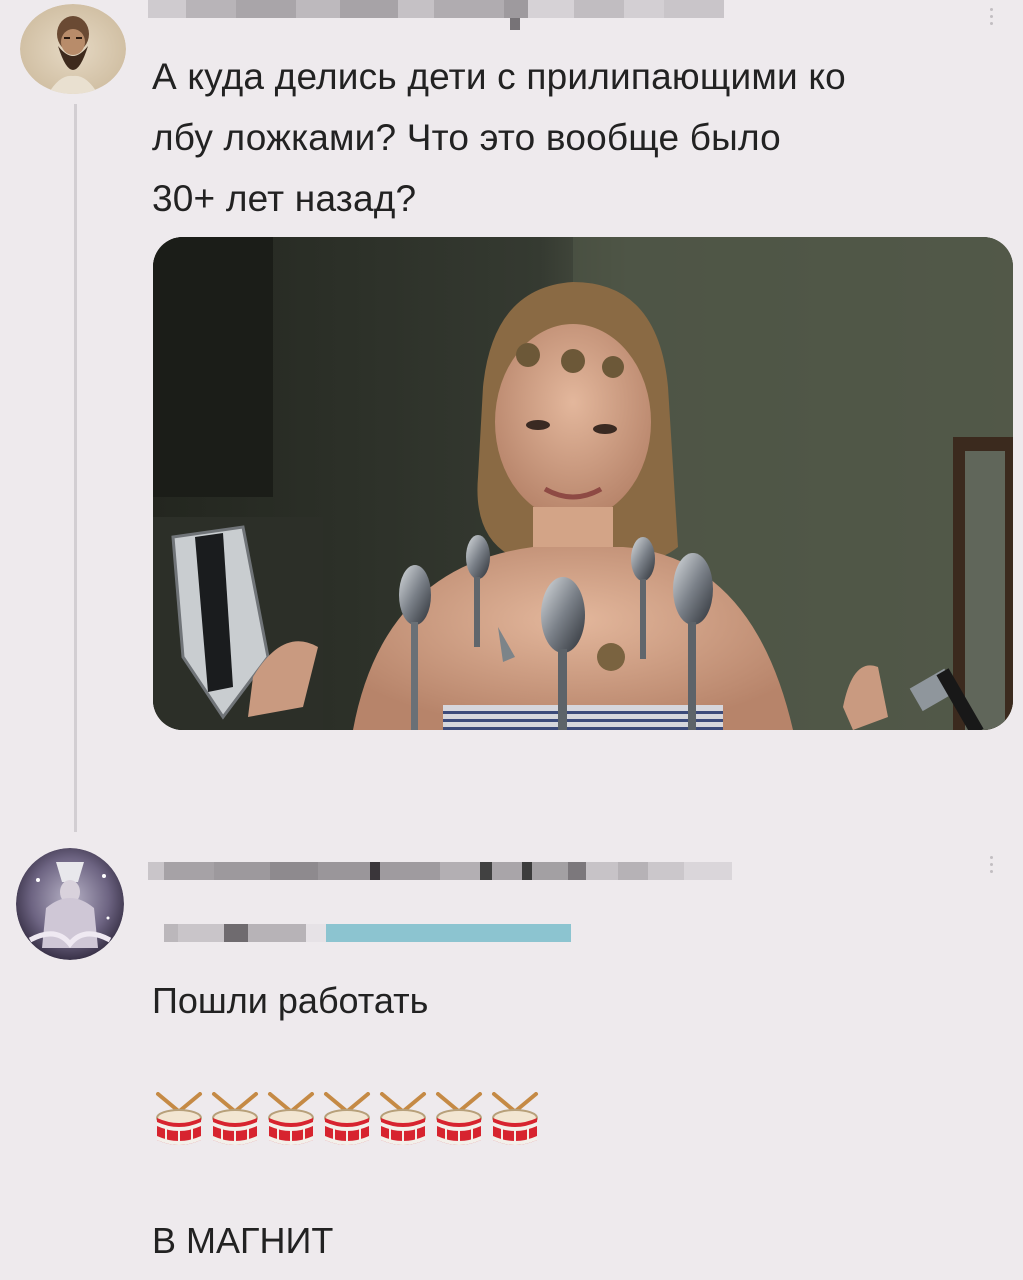 The width and height of the screenshot is (1023, 1280). What do you see at coordinates (243, 1240) in the screenshot?
I see `reply-text-line-3: В МАГНИТ` at bounding box center [243, 1240].